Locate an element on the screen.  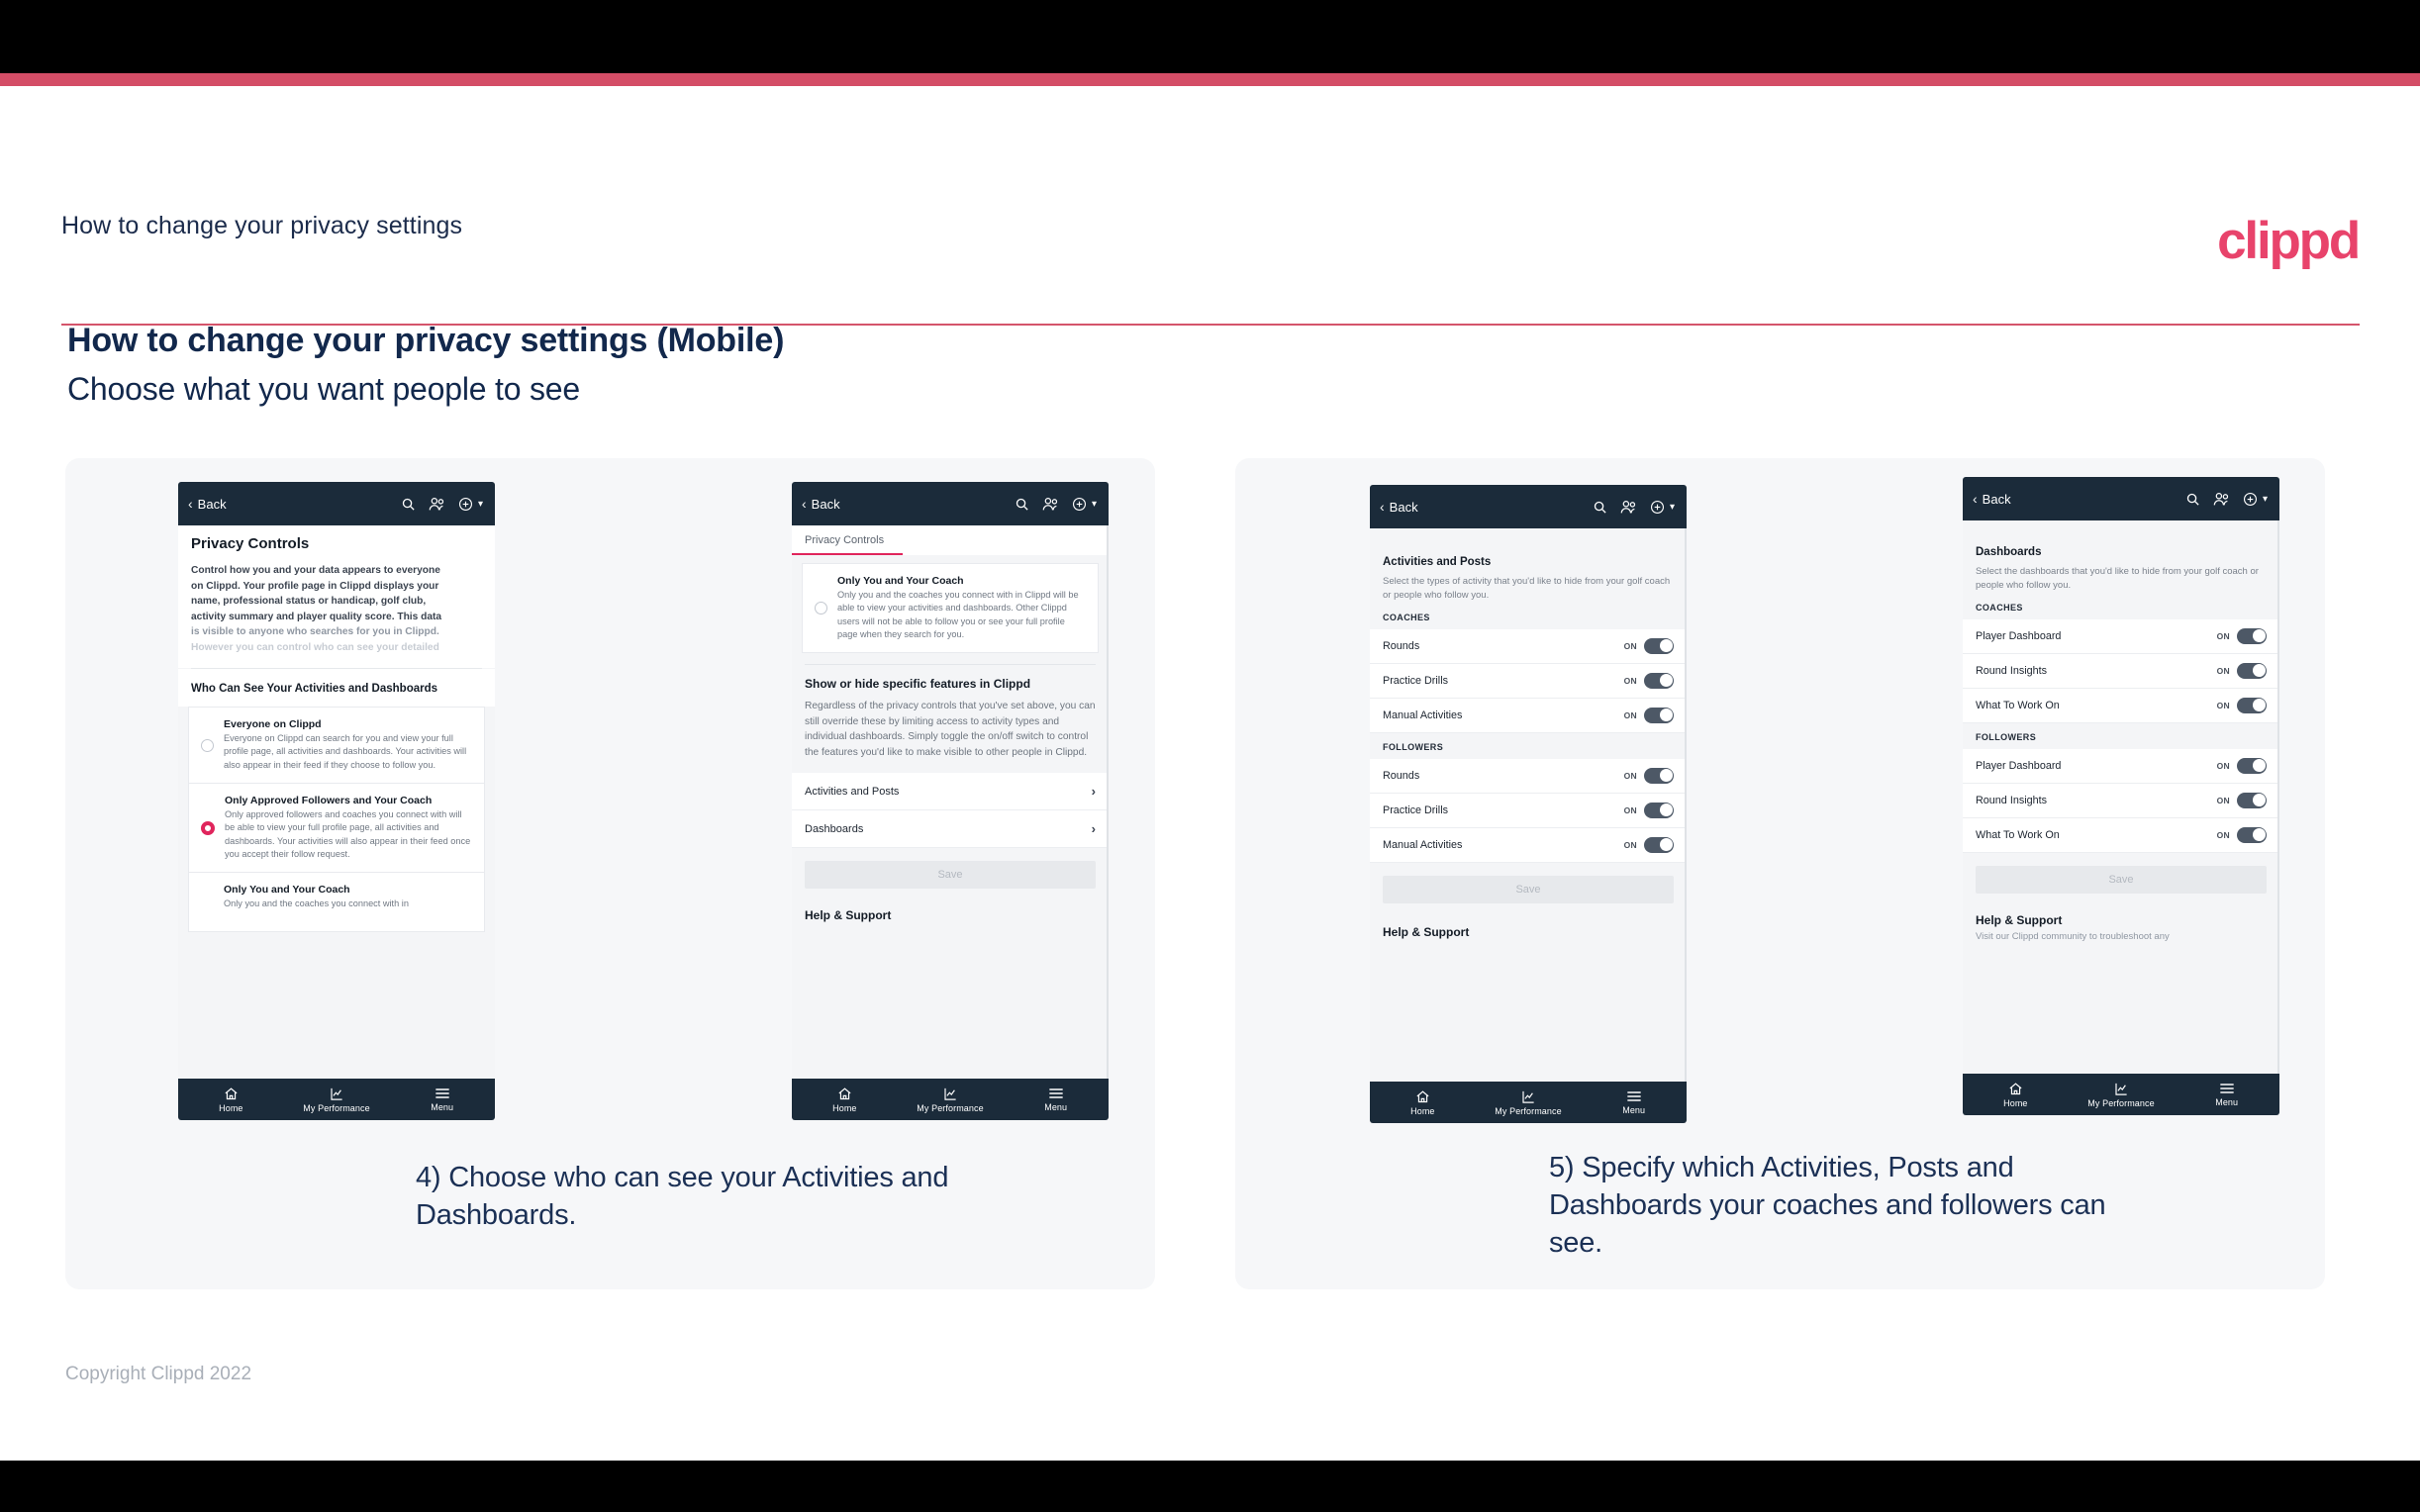
phone4-section-title: Dashboards is located at coordinates (2009, 552).